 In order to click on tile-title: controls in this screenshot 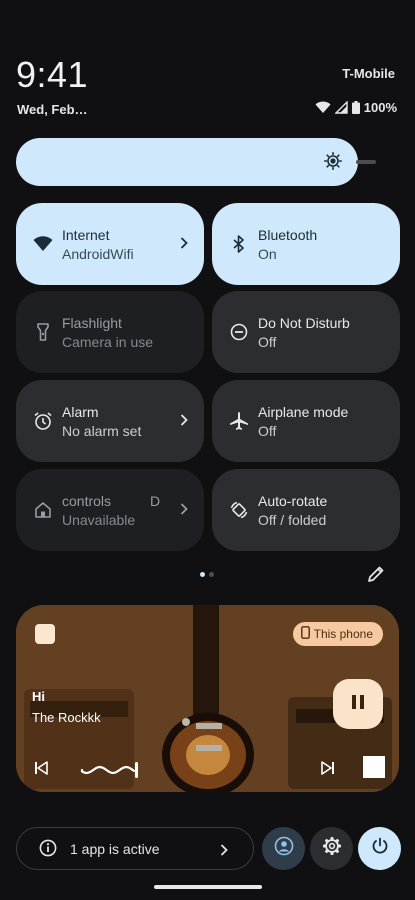, I will do `click(87, 501)`.